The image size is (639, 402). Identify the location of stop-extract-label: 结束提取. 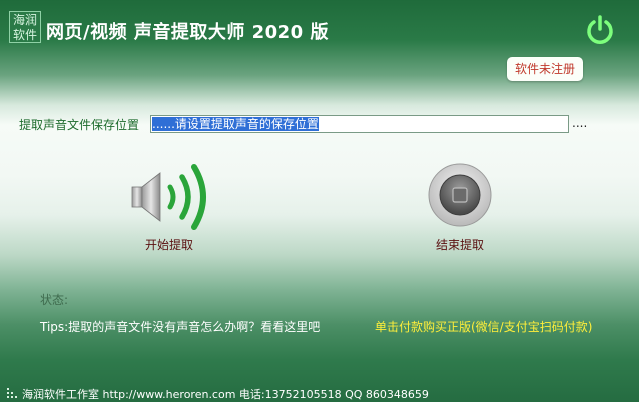
(460, 244).